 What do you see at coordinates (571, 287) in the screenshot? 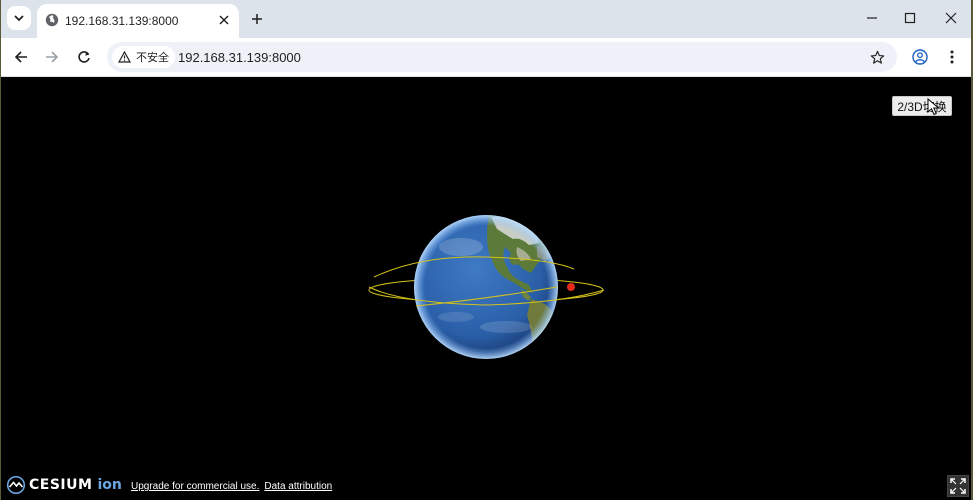
I see `satellite-marker` at bounding box center [571, 287].